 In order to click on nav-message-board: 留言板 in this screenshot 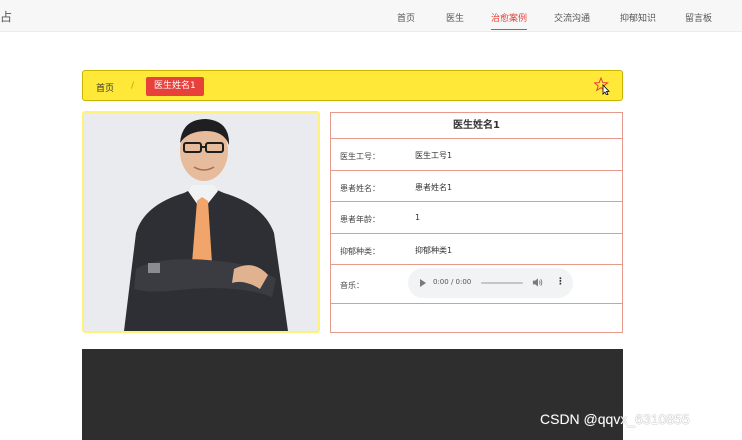, I will do `click(698, 17)`.